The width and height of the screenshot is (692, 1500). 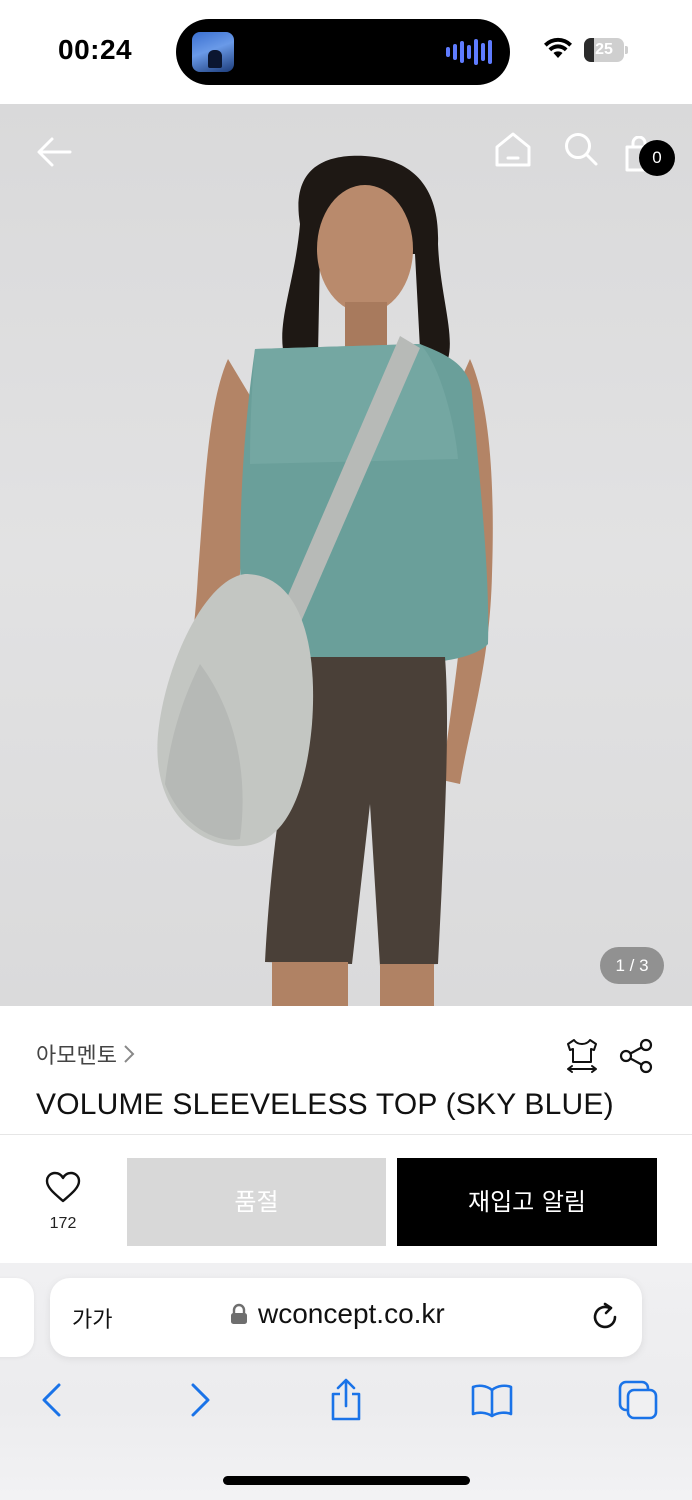 I want to click on status-bar: 00:24 25, so click(x=346, y=52).